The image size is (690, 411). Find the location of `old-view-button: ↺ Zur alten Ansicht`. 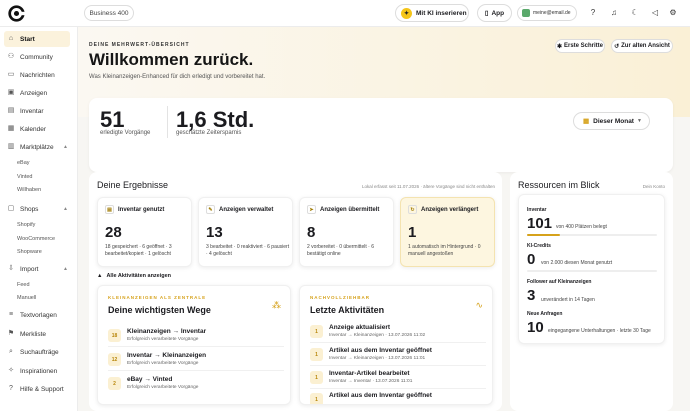

old-view-button: ↺ Zur alten Ansicht is located at coordinates (642, 46).